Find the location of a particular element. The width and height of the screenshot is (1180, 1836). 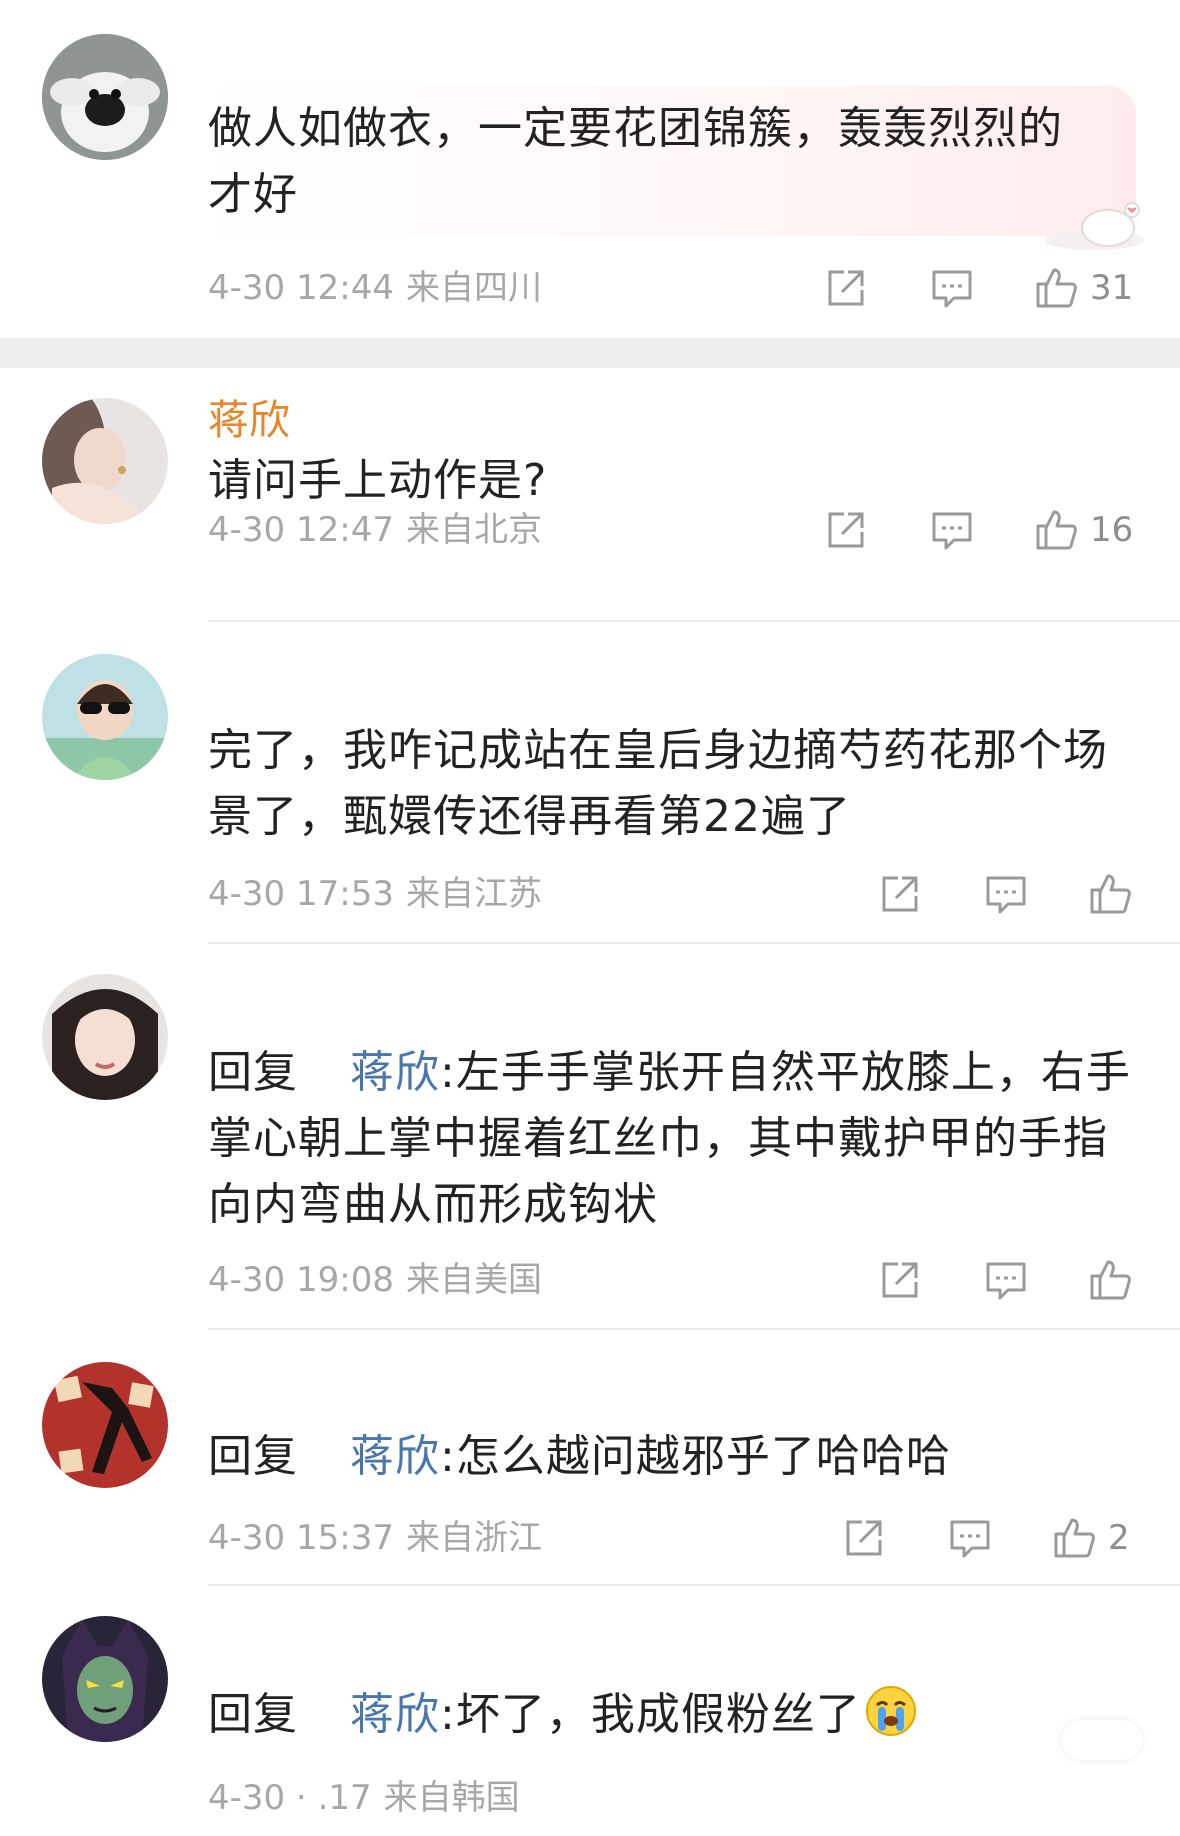

comment-meta: 4-30 12:44 来自四川 is located at coordinates (375, 288).